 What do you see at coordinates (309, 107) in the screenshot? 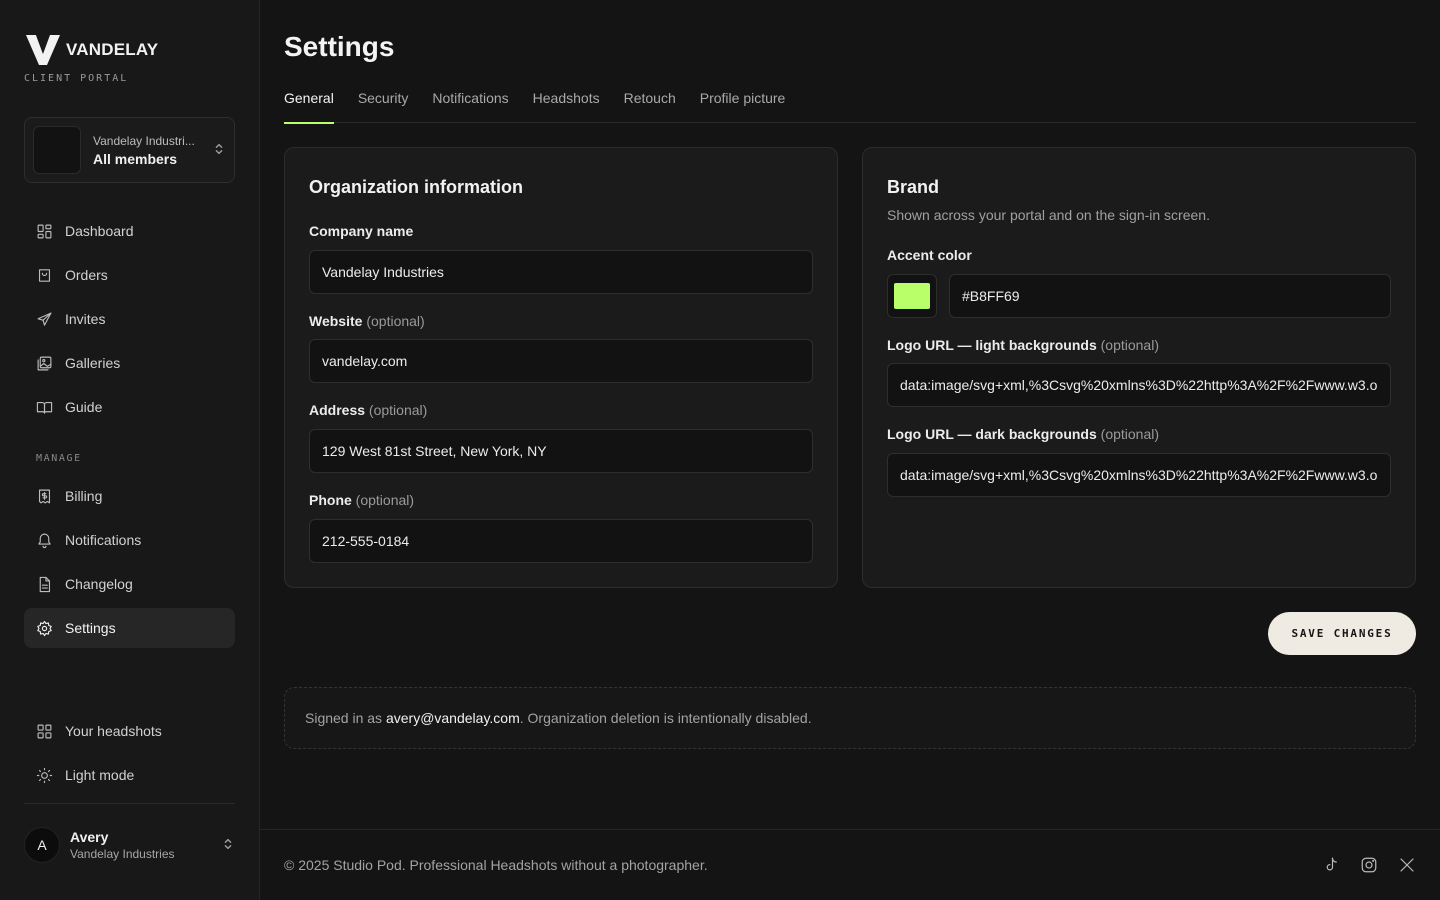
I see `tab-general: General` at bounding box center [309, 107].